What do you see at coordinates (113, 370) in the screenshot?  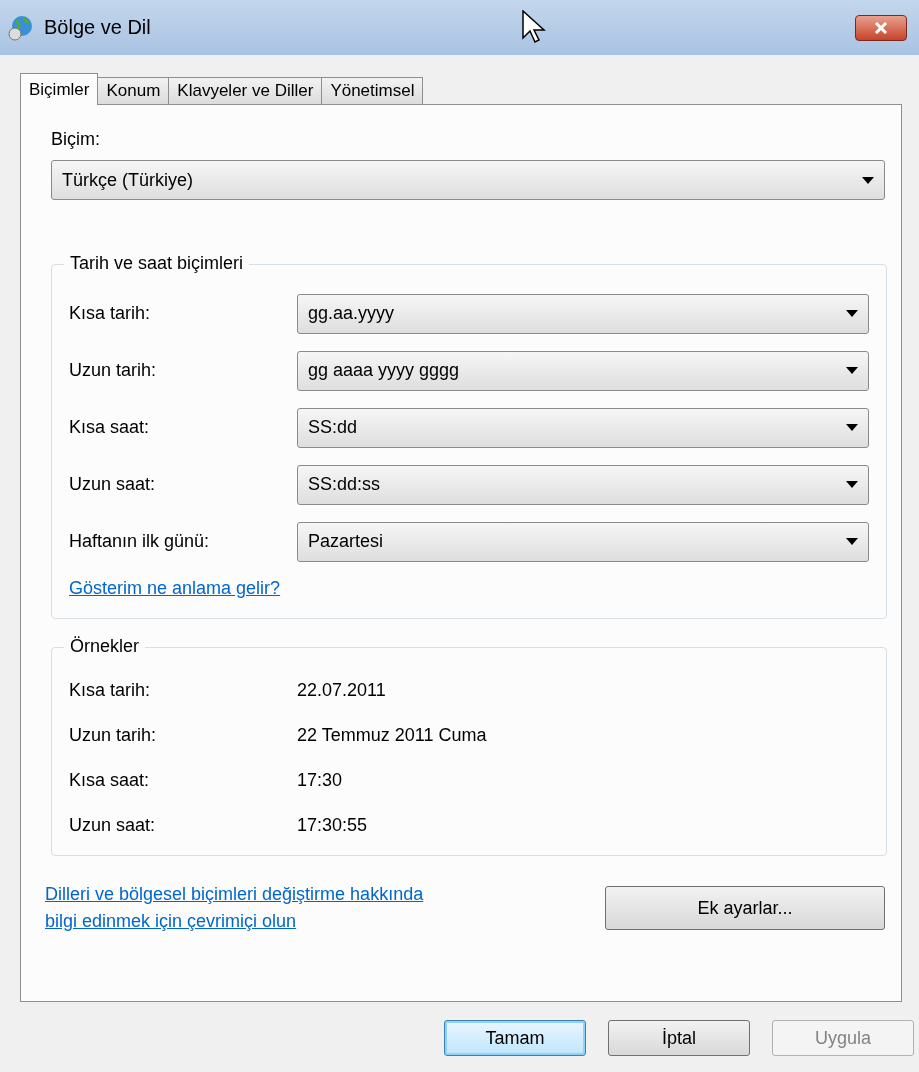 I see `field-label: Uzun tarih:` at bounding box center [113, 370].